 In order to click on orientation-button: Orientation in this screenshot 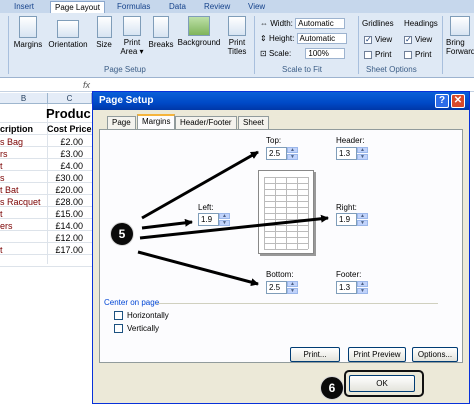, I will do `click(68, 32)`.